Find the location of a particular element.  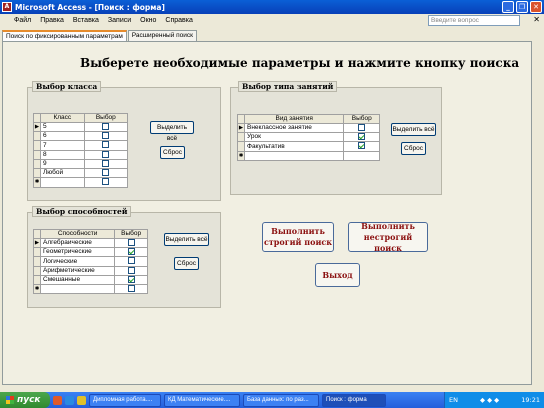

clock: 19:21 is located at coordinates (530, 400).